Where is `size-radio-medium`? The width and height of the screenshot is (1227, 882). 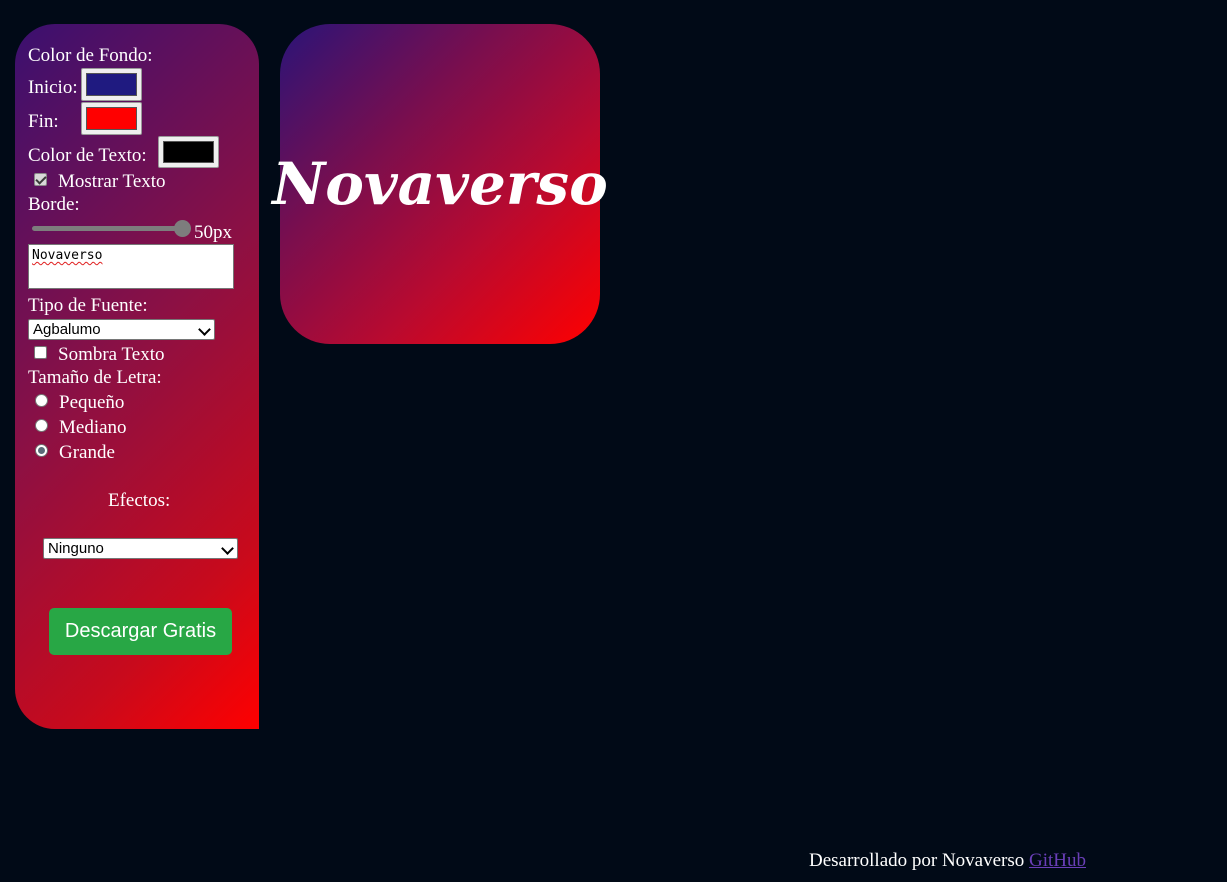
size-radio-medium is located at coordinates (41, 425).